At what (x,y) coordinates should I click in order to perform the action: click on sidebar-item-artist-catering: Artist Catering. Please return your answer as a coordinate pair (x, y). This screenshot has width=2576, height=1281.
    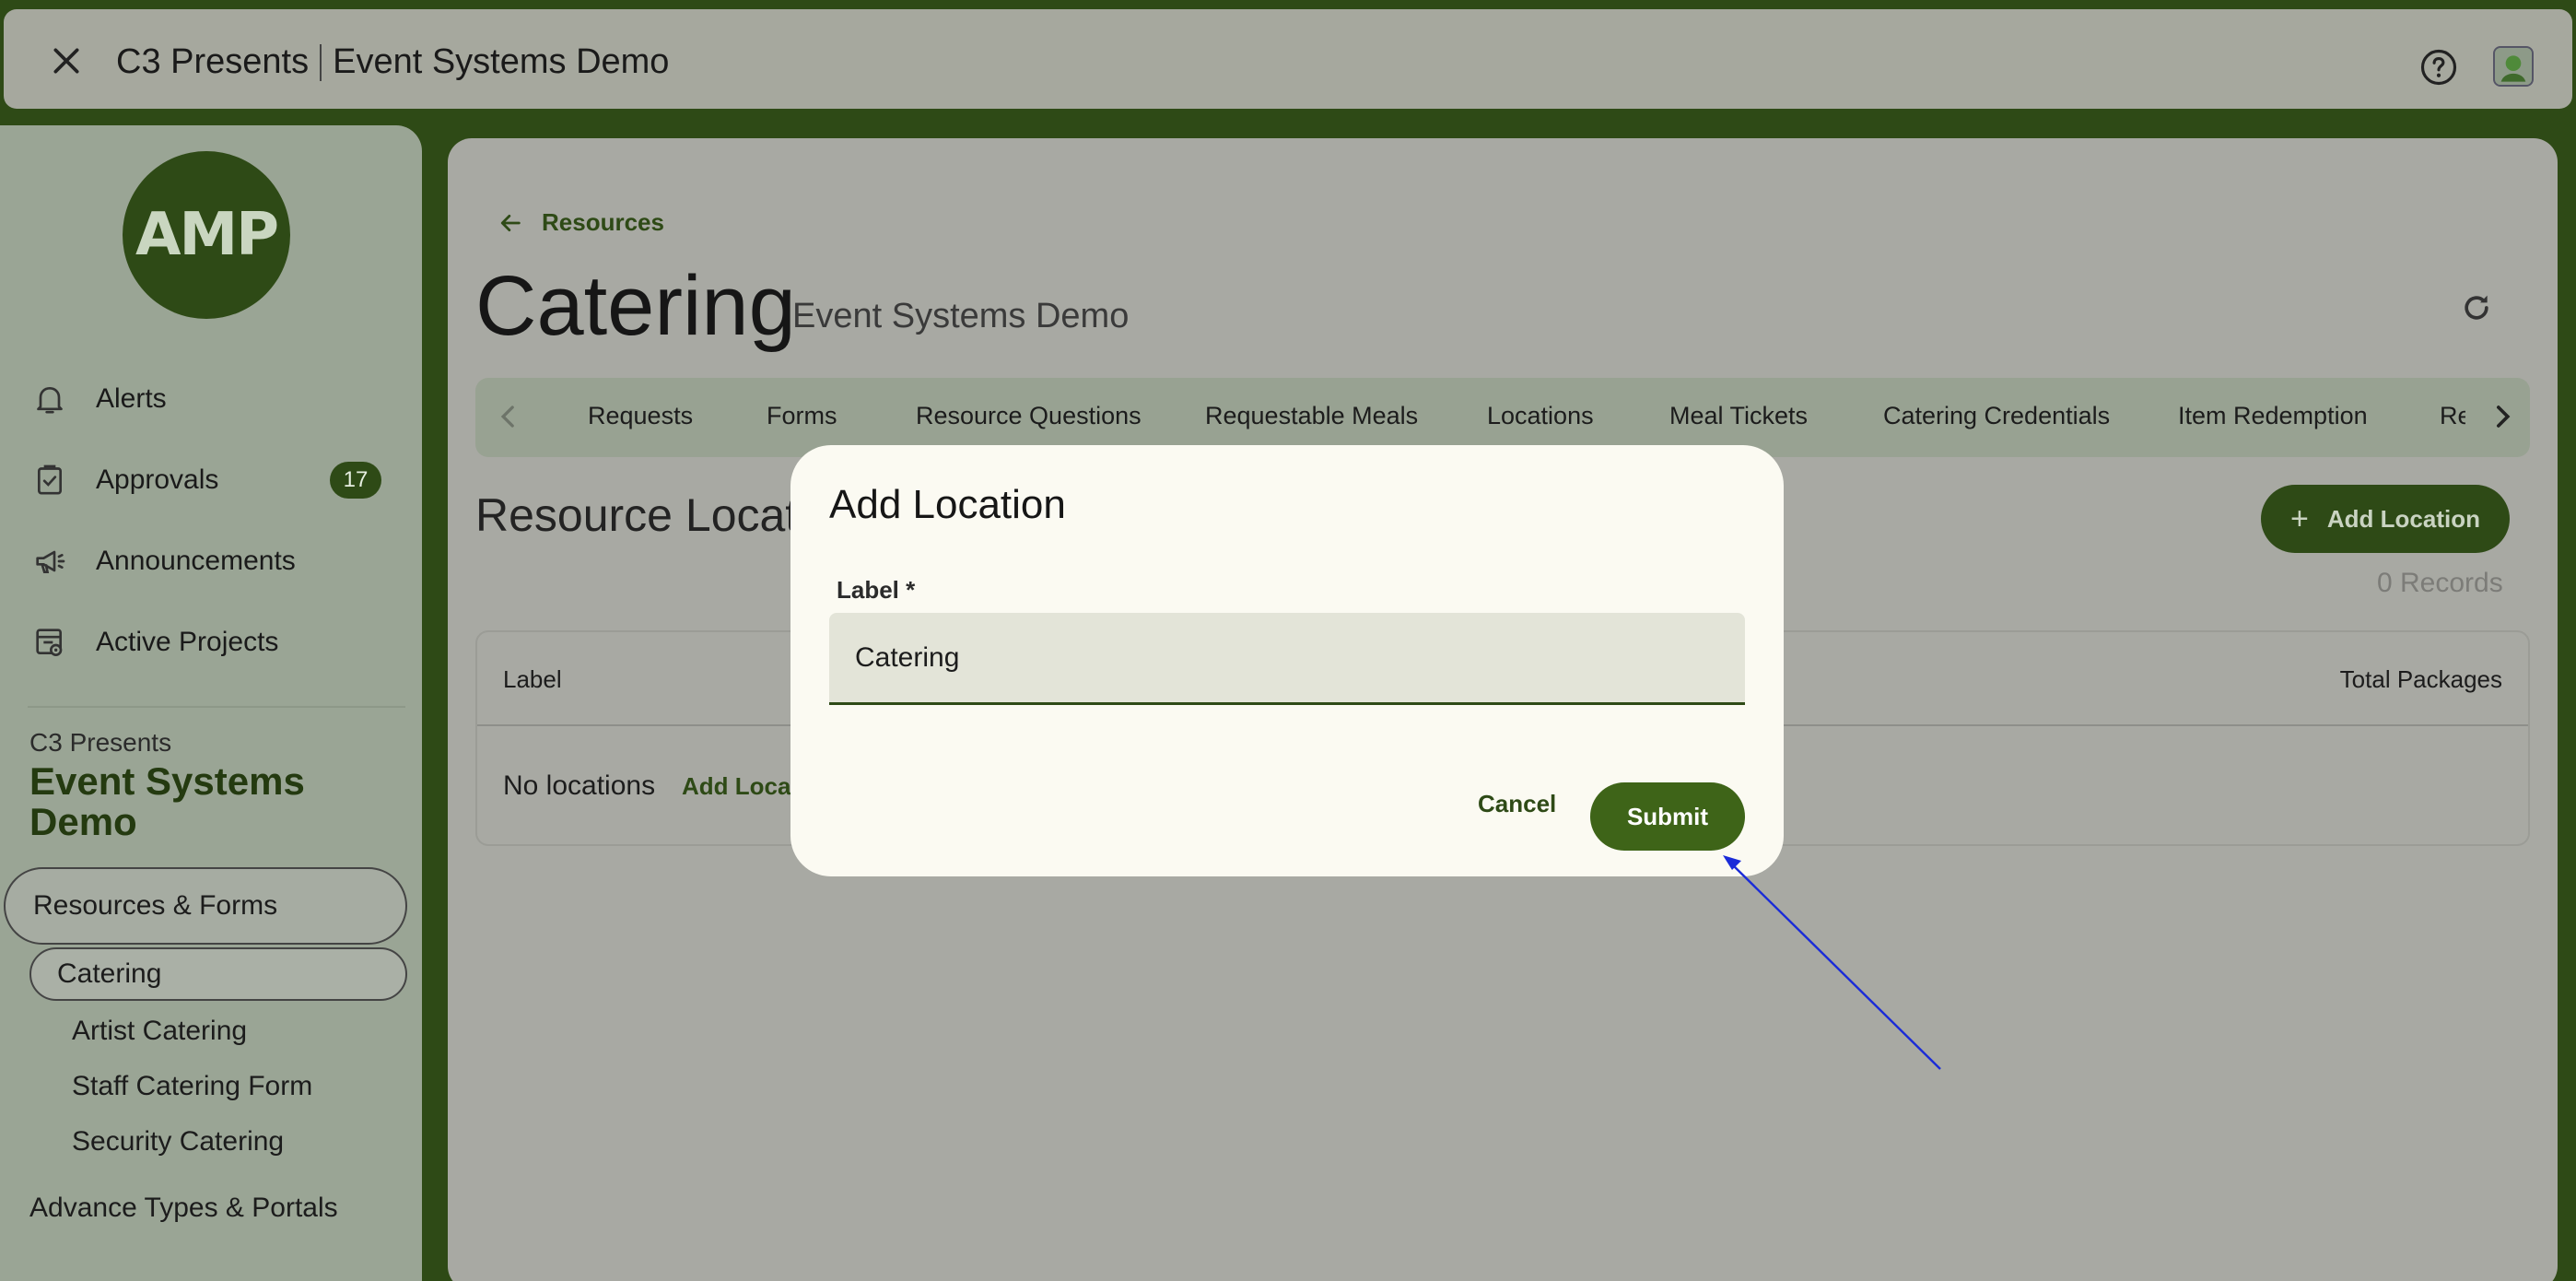
    Looking at the image, I should click on (159, 1032).